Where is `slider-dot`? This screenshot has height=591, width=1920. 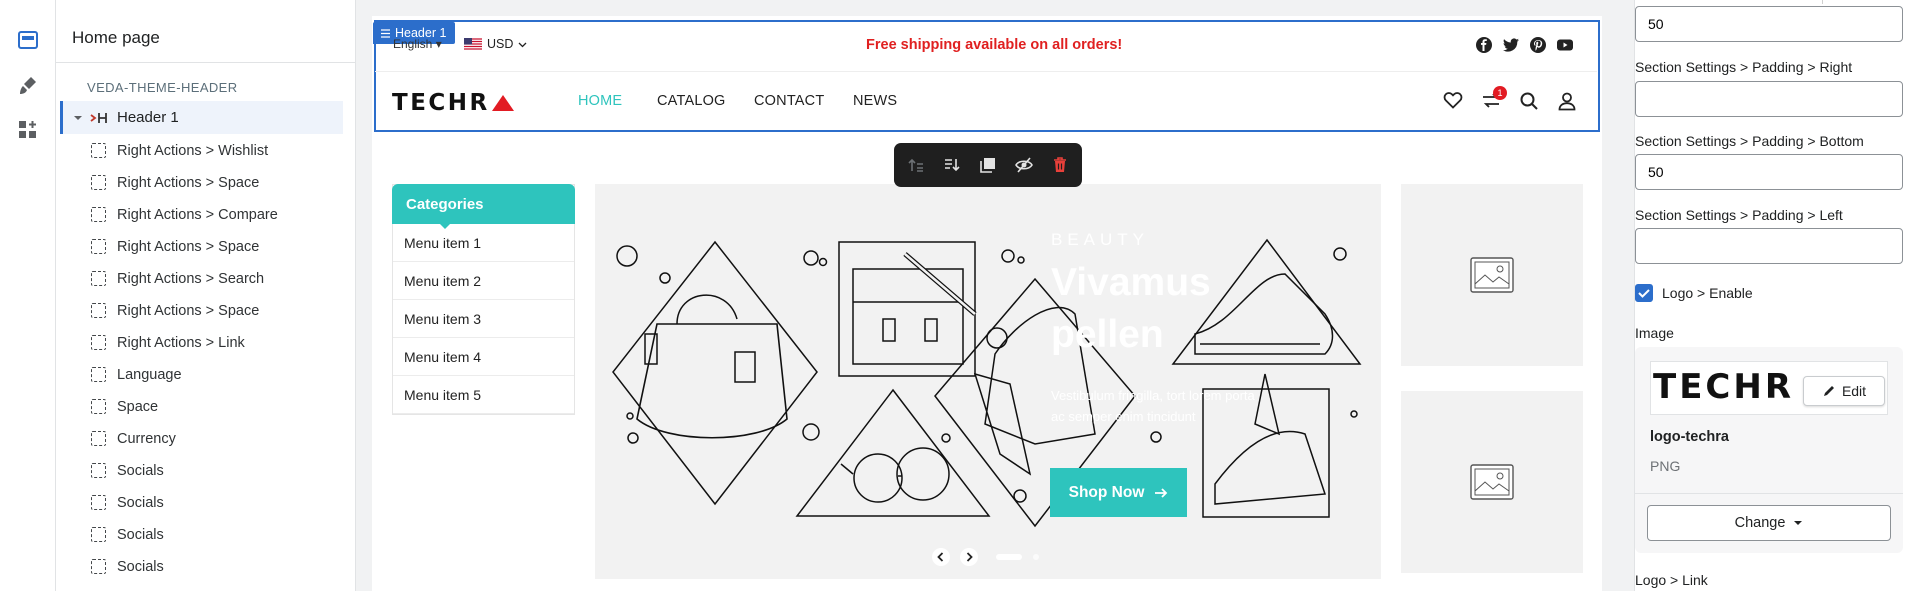 slider-dot is located at coordinates (1036, 557).